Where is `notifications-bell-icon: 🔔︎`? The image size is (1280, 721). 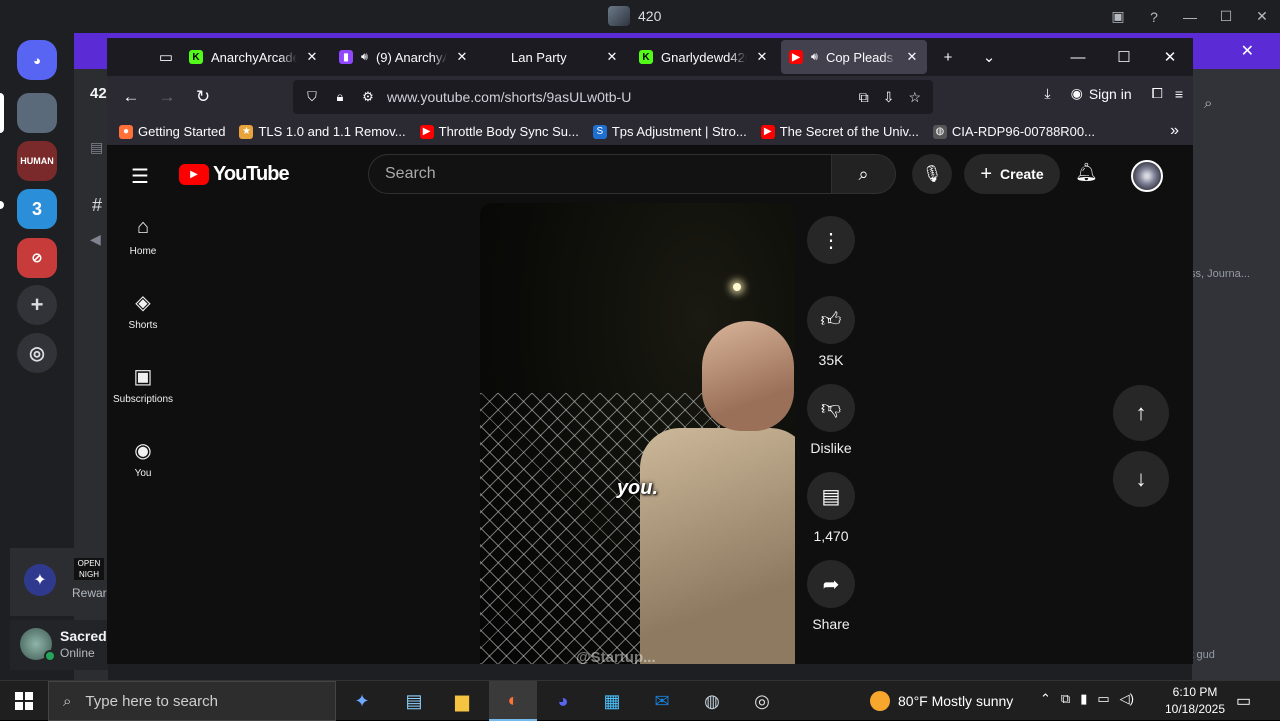 notifications-bell-icon: 🔔︎ is located at coordinates (1086, 172).